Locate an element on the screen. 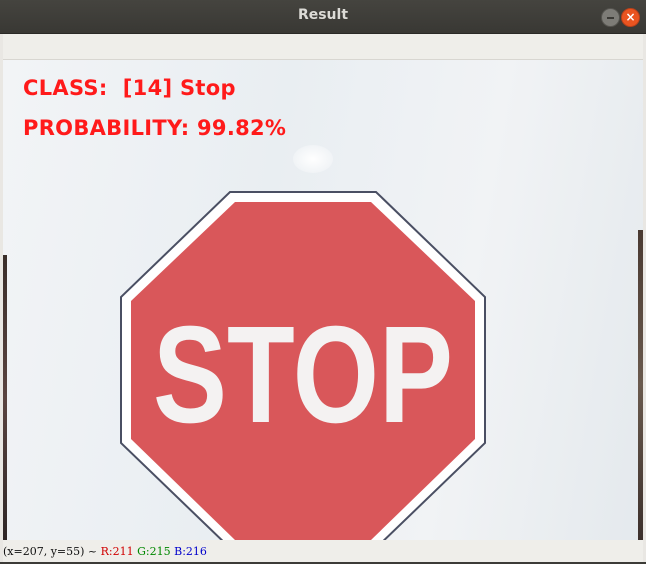  title-bar: Result × is located at coordinates (323, 17).